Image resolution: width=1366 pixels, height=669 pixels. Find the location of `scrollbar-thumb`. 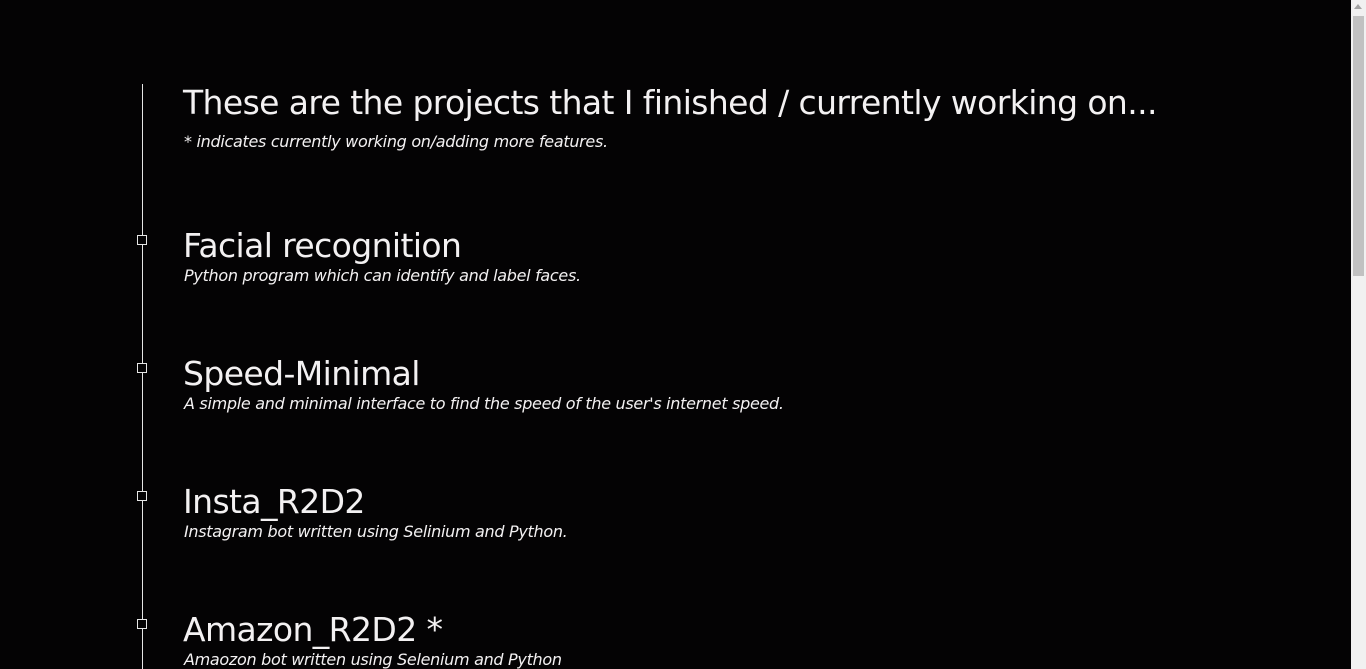

scrollbar-thumb is located at coordinates (1358, 146).